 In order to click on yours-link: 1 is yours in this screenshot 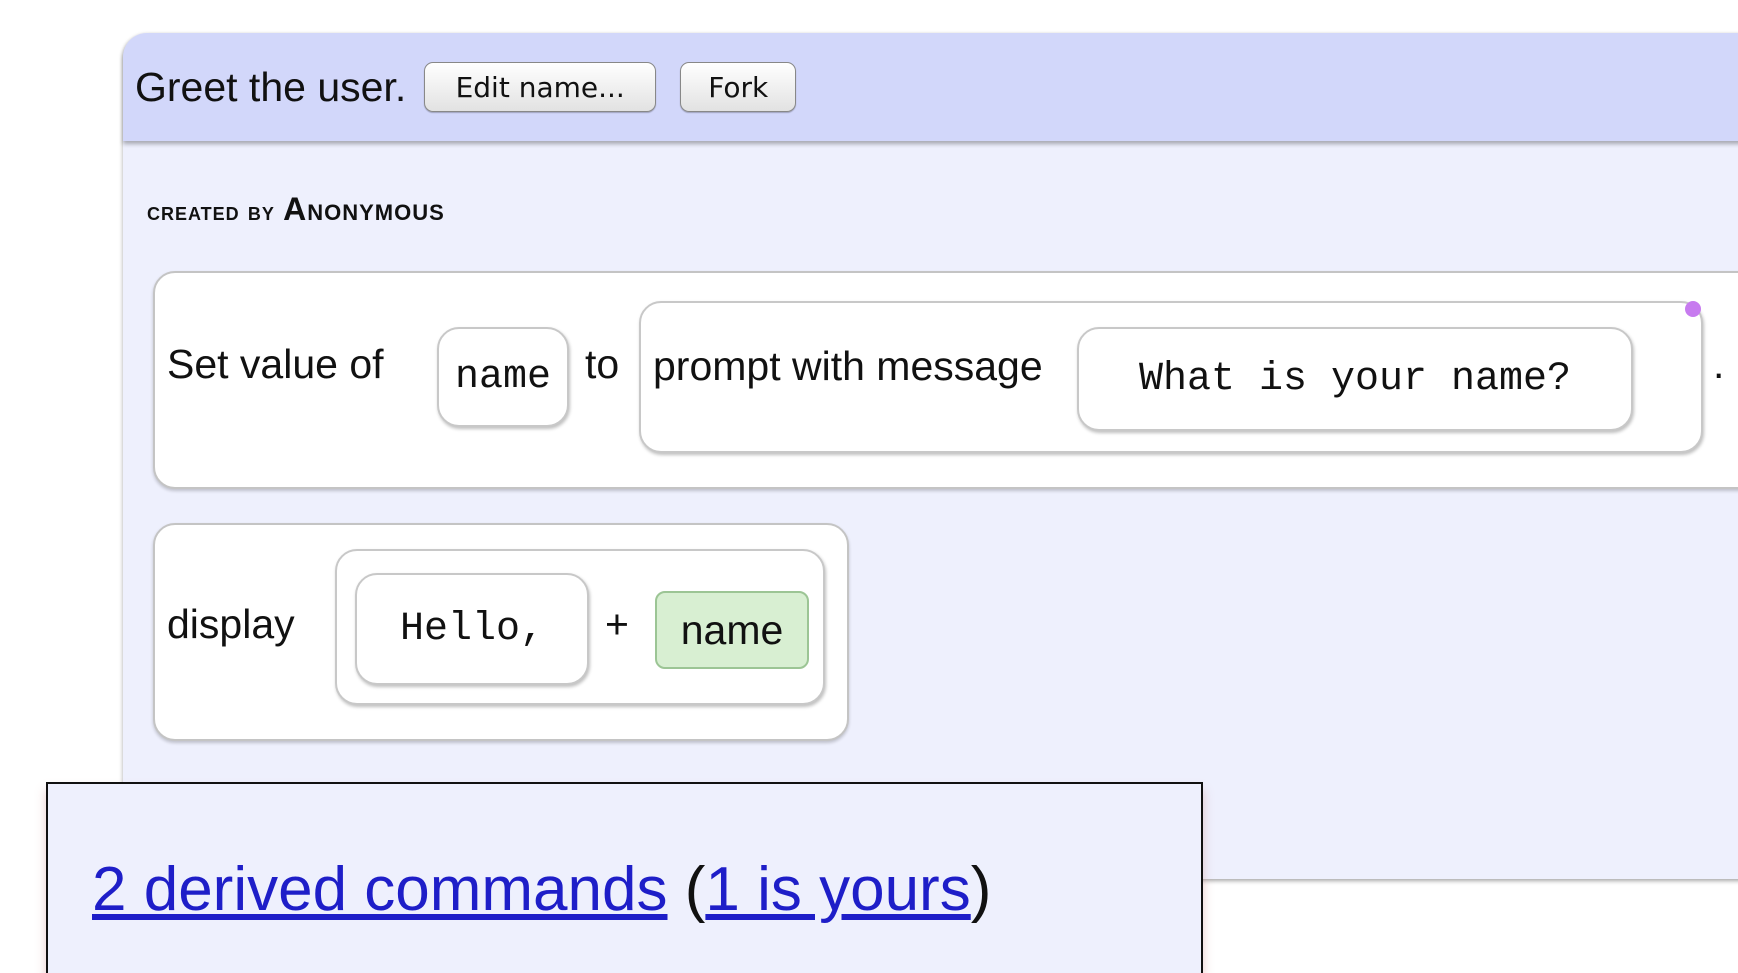, I will do `click(837, 889)`.